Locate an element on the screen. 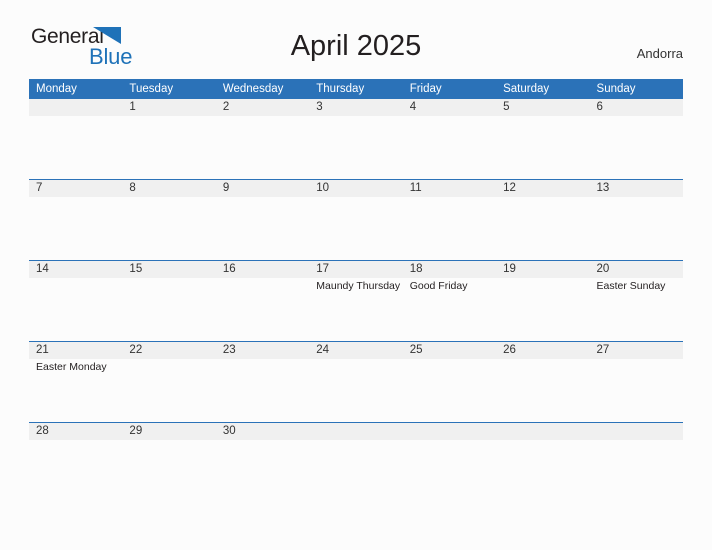 The image size is (712, 550). calendar-week-row: 28 29 30 is located at coordinates (356, 433).